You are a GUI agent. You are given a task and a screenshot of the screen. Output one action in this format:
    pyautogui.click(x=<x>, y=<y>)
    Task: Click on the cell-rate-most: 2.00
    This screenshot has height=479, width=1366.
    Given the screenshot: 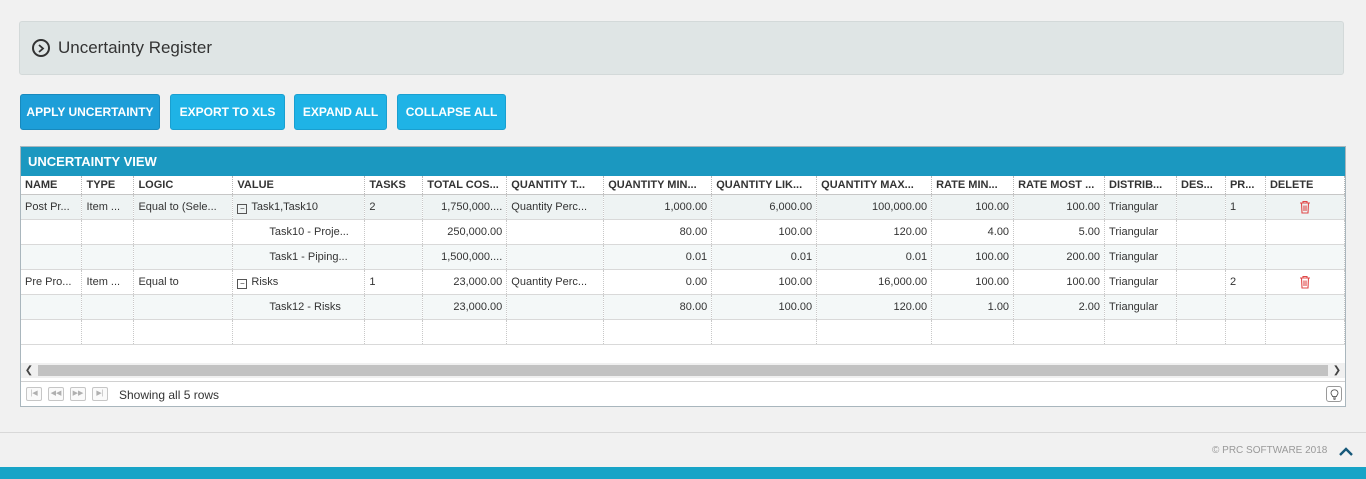 What is the action you would take?
    pyautogui.click(x=1059, y=307)
    